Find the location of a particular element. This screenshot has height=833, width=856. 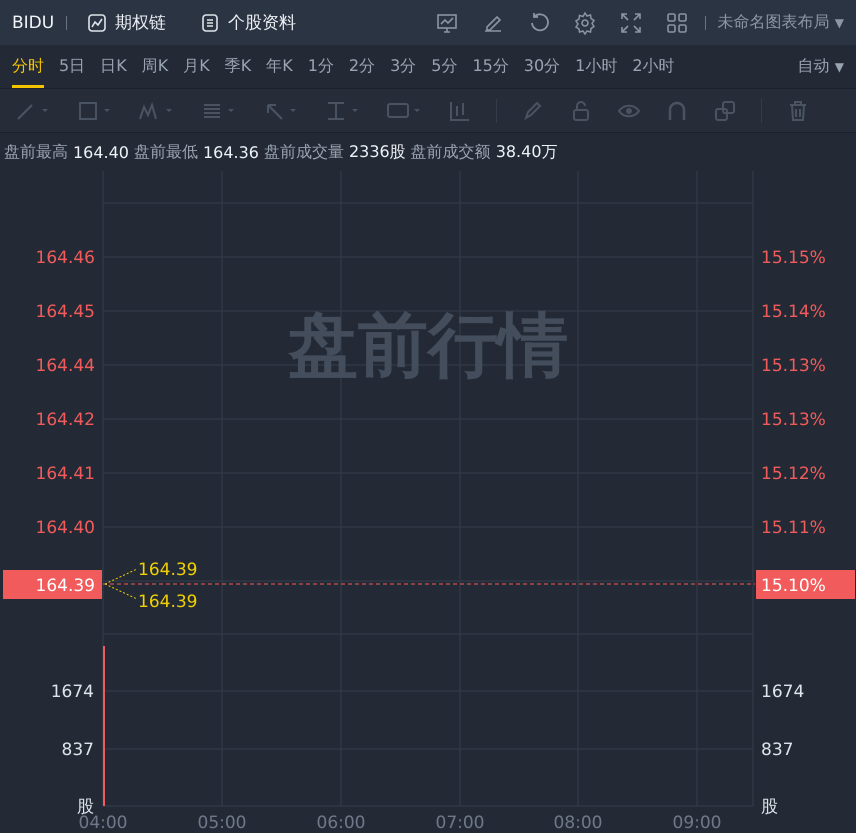

period-tab: 3分 is located at coordinates (403, 66).